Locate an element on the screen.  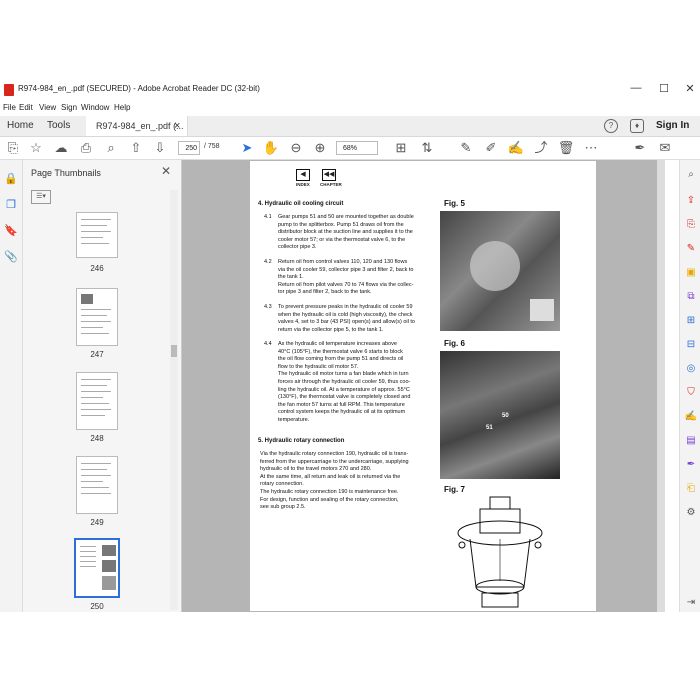
left-rail: 🔒 ❐ 🔖 📎 is located at coordinates (11, 386).